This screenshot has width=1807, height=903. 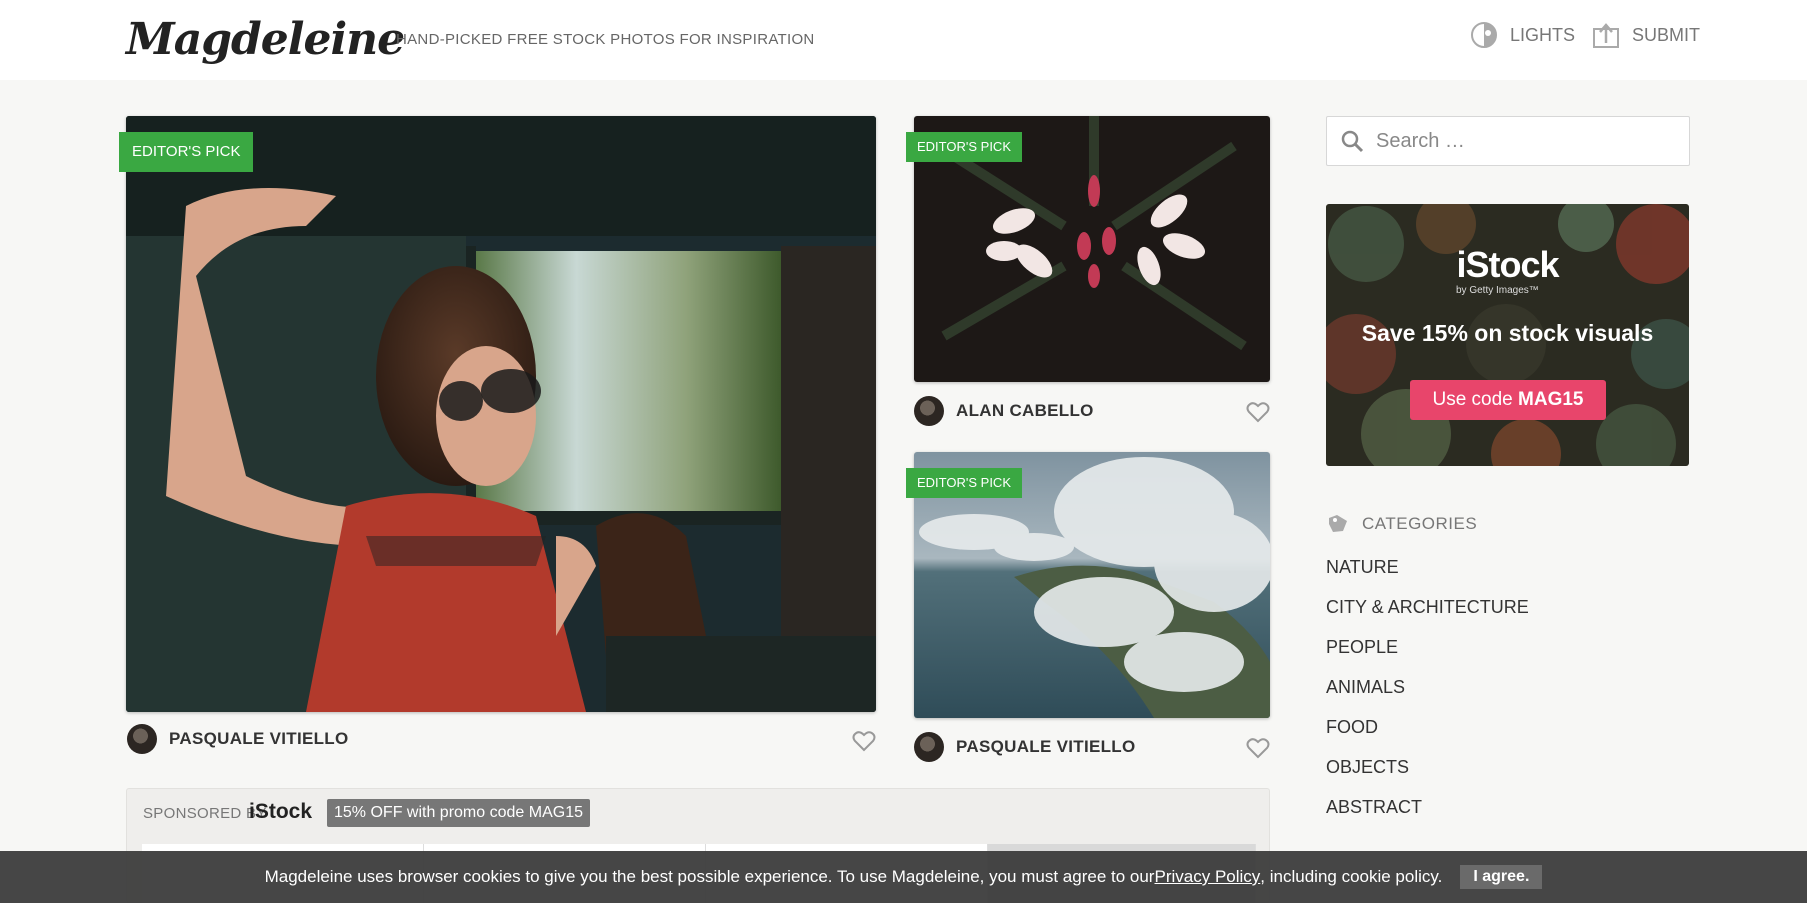 I want to click on ad-headline: Save 15% on stock visuals, so click(x=1507, y=333).